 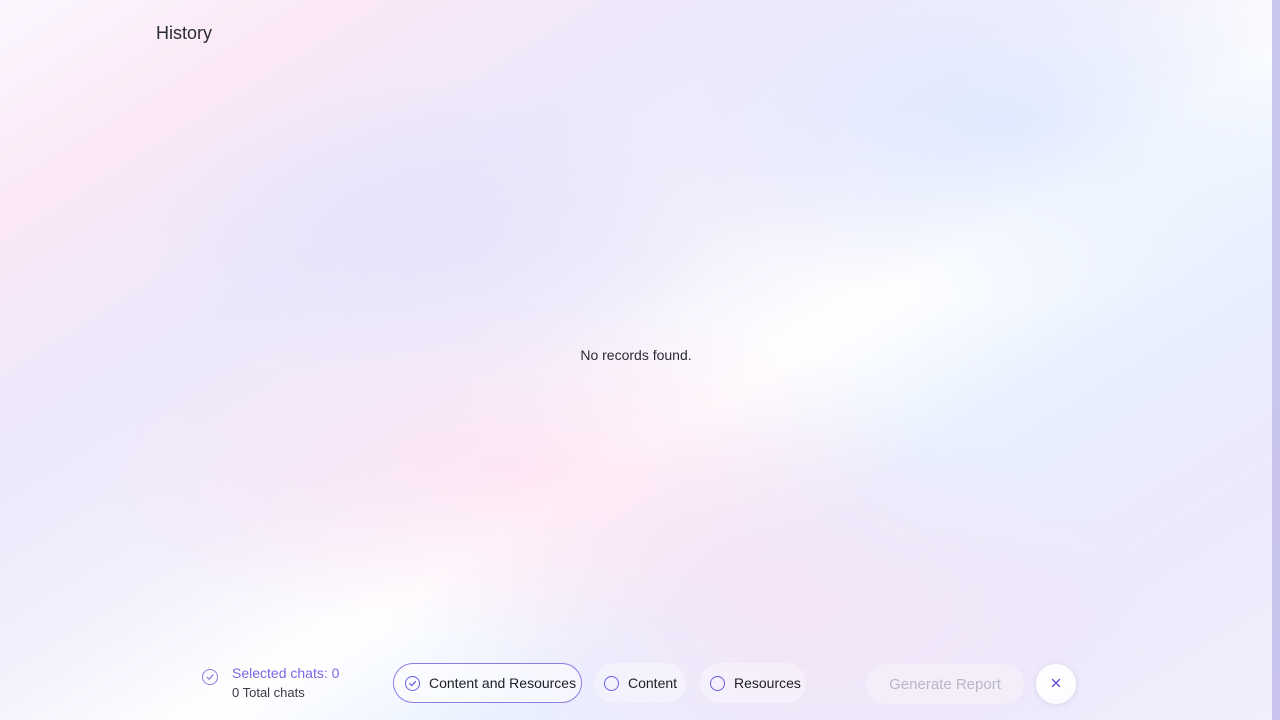 I want to click on option-content-and-resources: Content and Resources, so click(x=487, y=683).